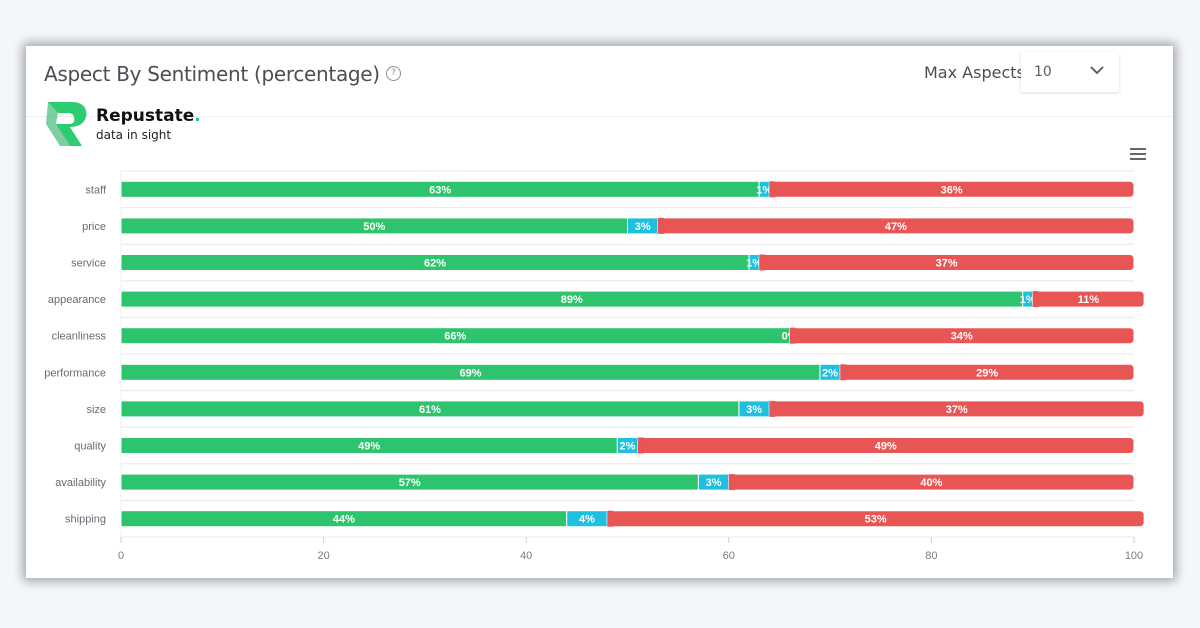  What do you see at coordinates (896, 227) in the screenshot?
I see `data-label: 47%` at bounding box center [896, 227].